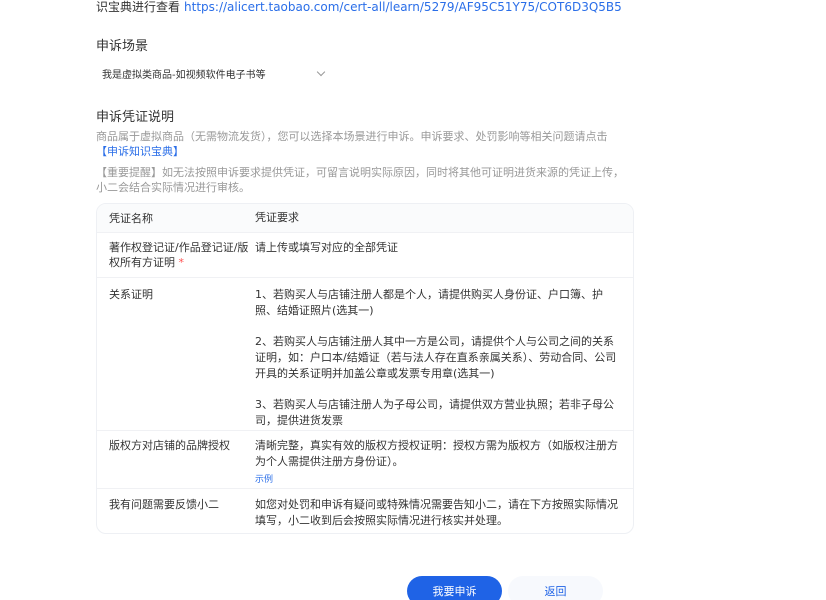  What do you see at coordinates (438, 480) in the screenshot?
I see `example-link: 示例` at bounding box center [438, 480].